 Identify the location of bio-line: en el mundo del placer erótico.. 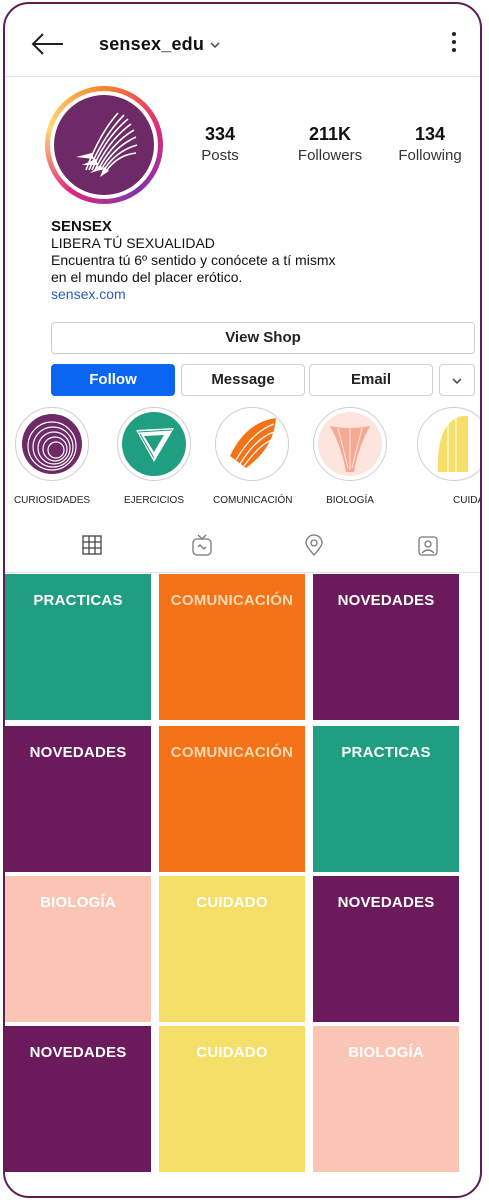
(147, 277).